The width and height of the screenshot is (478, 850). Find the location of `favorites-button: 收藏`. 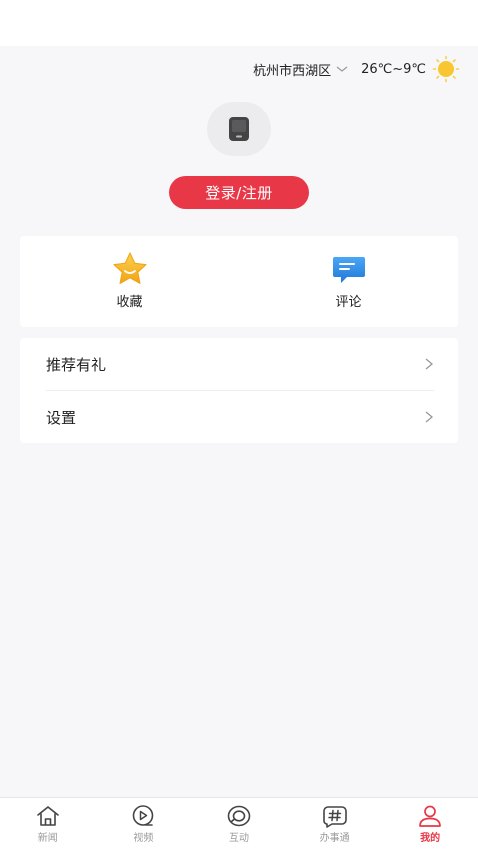

favorites-button: 收藏 is located at coordinates (129, 281).